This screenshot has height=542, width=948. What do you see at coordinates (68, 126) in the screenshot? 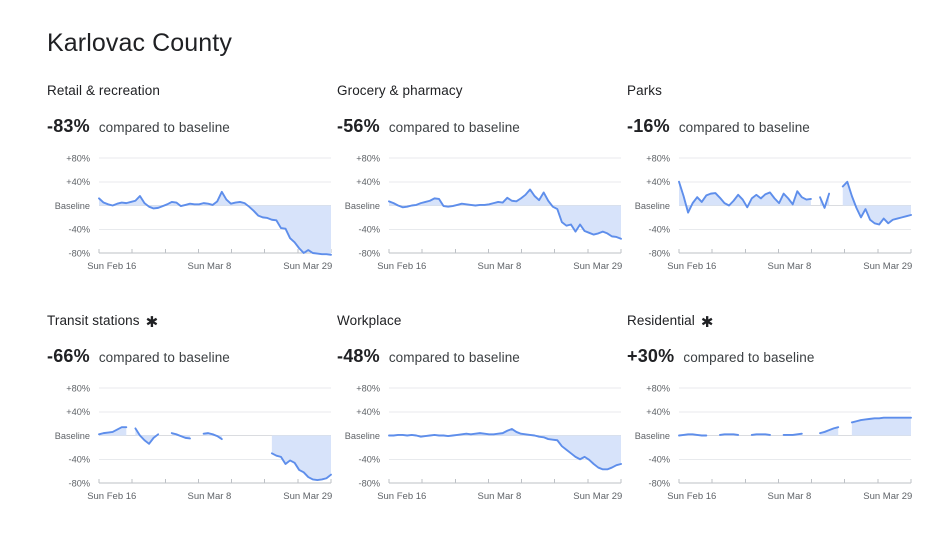
I see `stat-value: -83%` at bounding box center [68, 126].